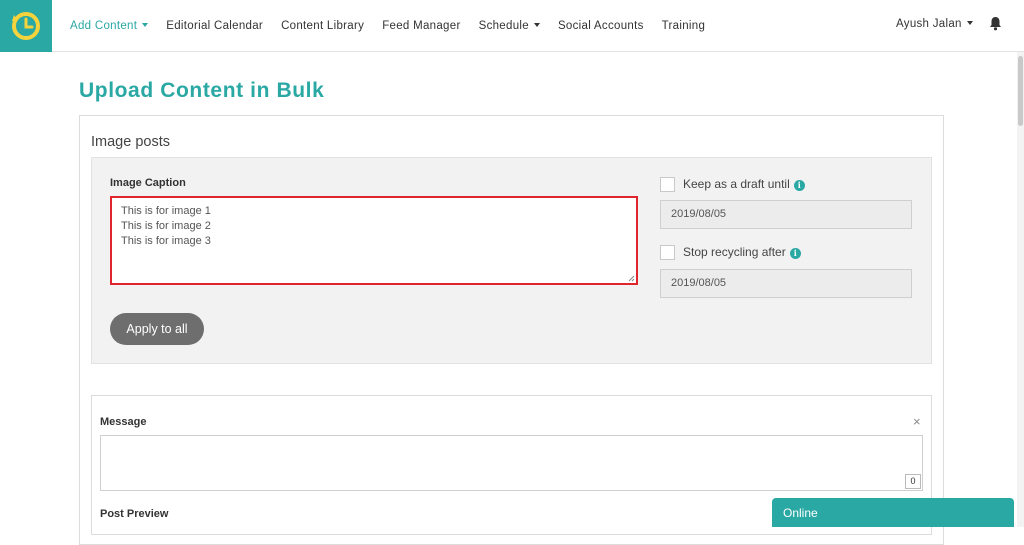 This screenshot has width=1024, height=545. I want to click on nav-editorial-calendar: Editorial Calendar, so click(214, 26).